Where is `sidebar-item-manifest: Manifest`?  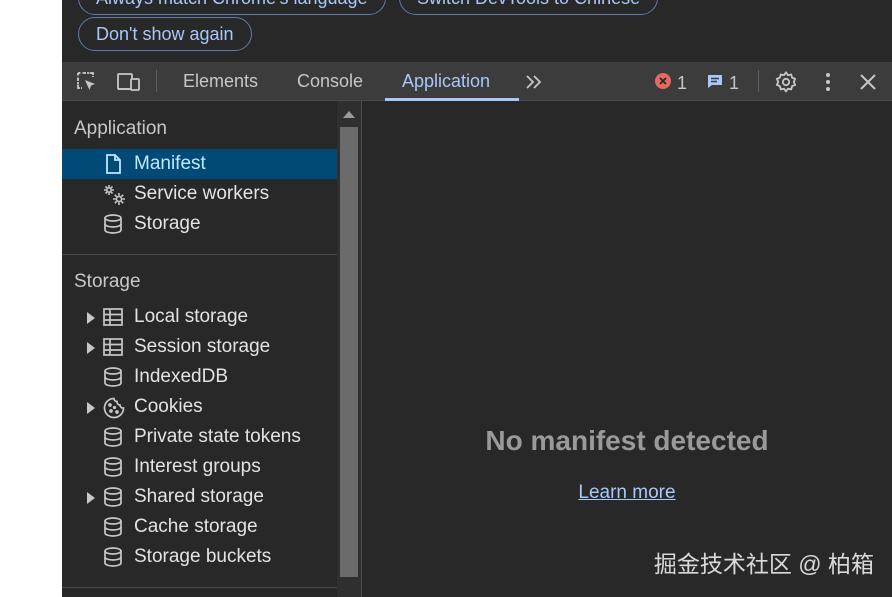
sidebar-item-manifest: Manifest is located at coordinates (199, 164).